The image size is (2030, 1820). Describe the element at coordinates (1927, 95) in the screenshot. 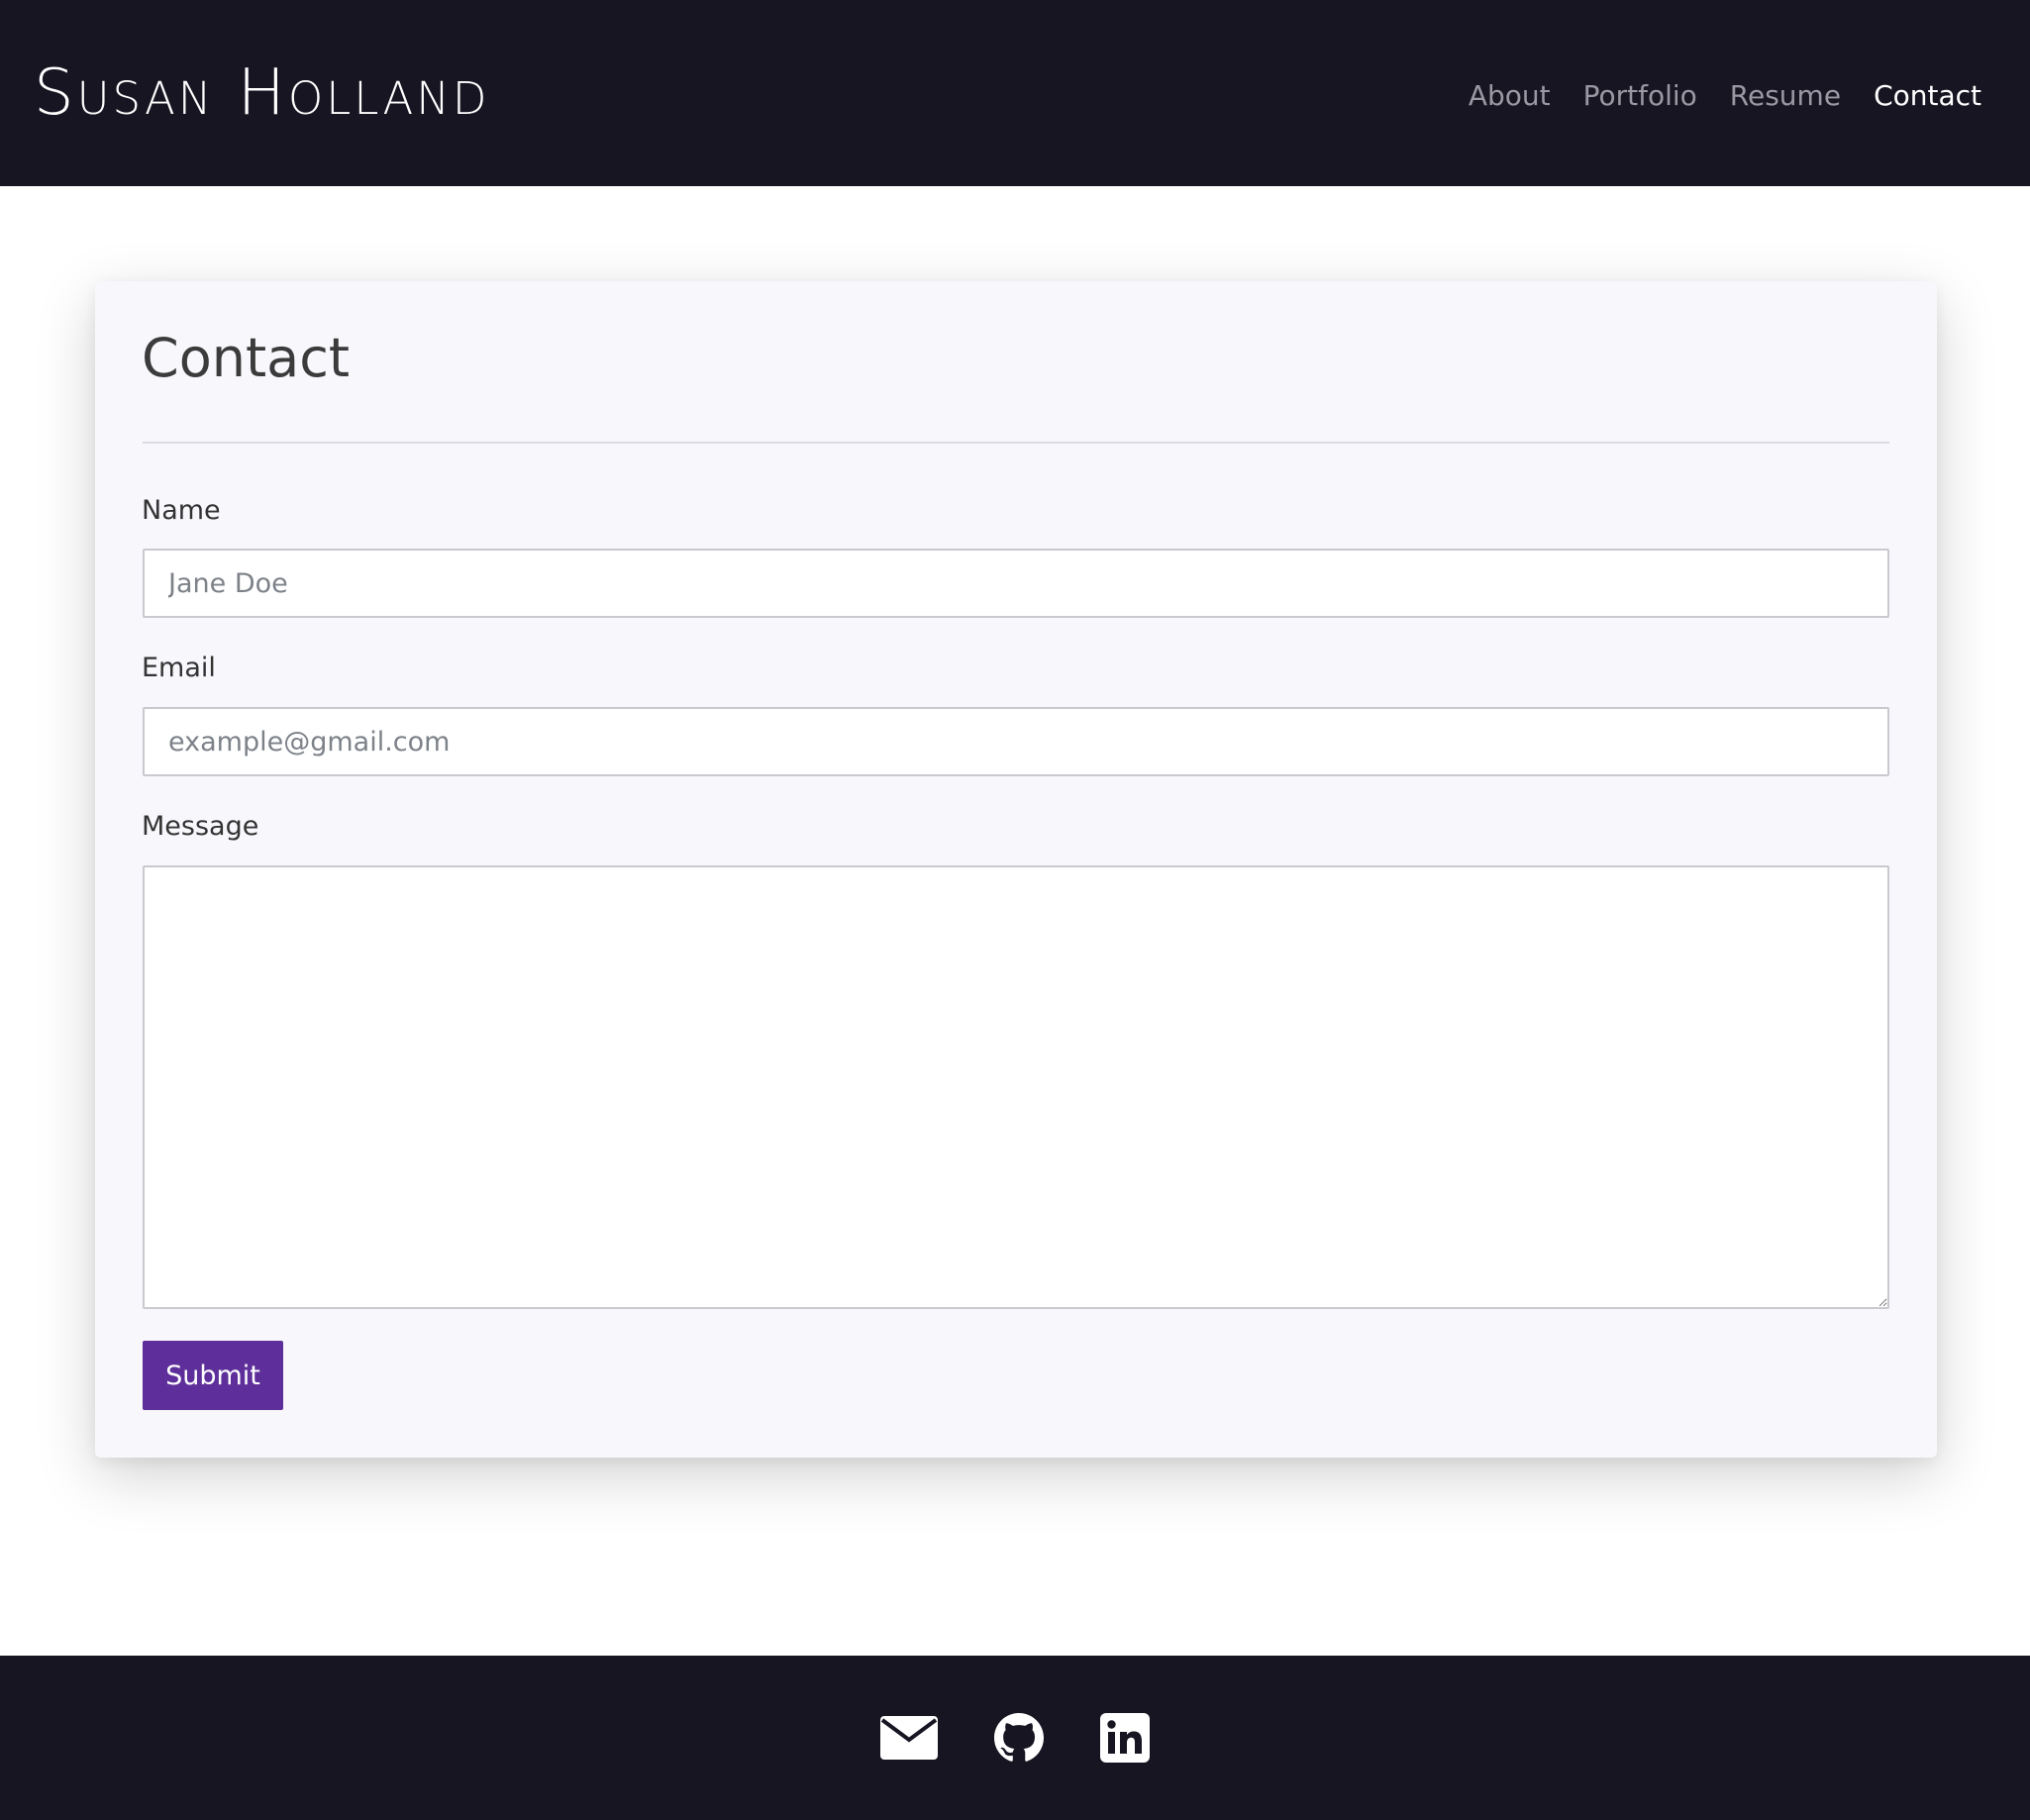

I see `nav-link-contact: Contact` at that location.